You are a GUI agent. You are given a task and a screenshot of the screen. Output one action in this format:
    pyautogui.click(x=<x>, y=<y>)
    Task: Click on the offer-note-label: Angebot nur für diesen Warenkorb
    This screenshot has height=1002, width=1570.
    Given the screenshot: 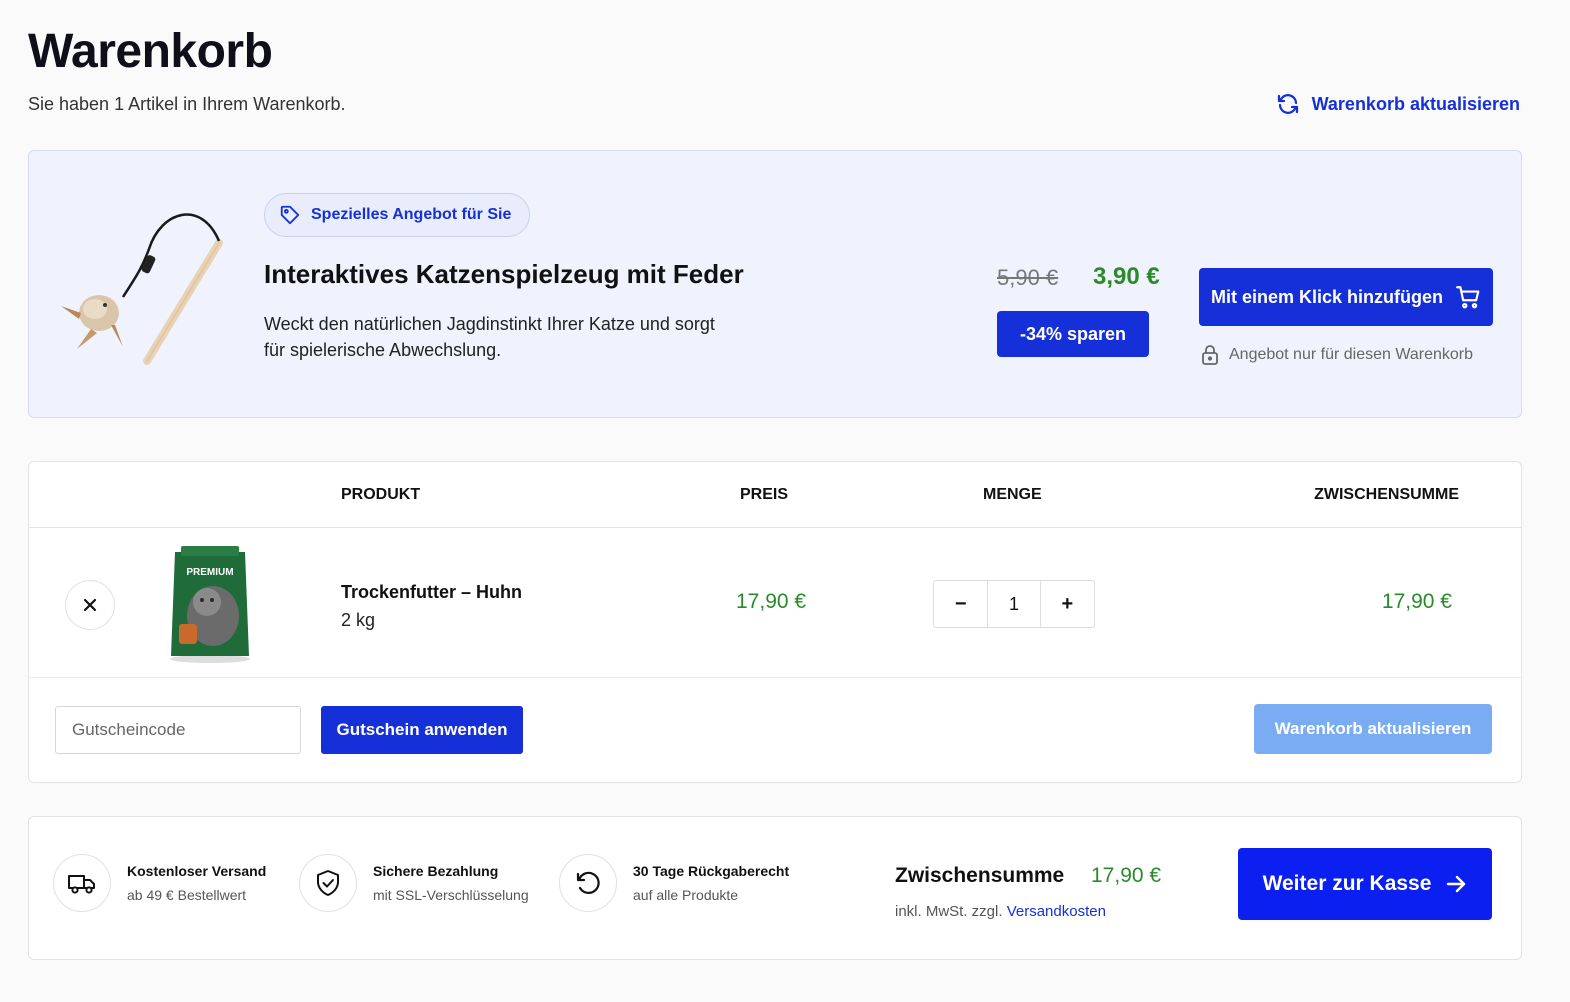 What is the action you would take?
    pyautogui.click(x=1351, y=354)
    